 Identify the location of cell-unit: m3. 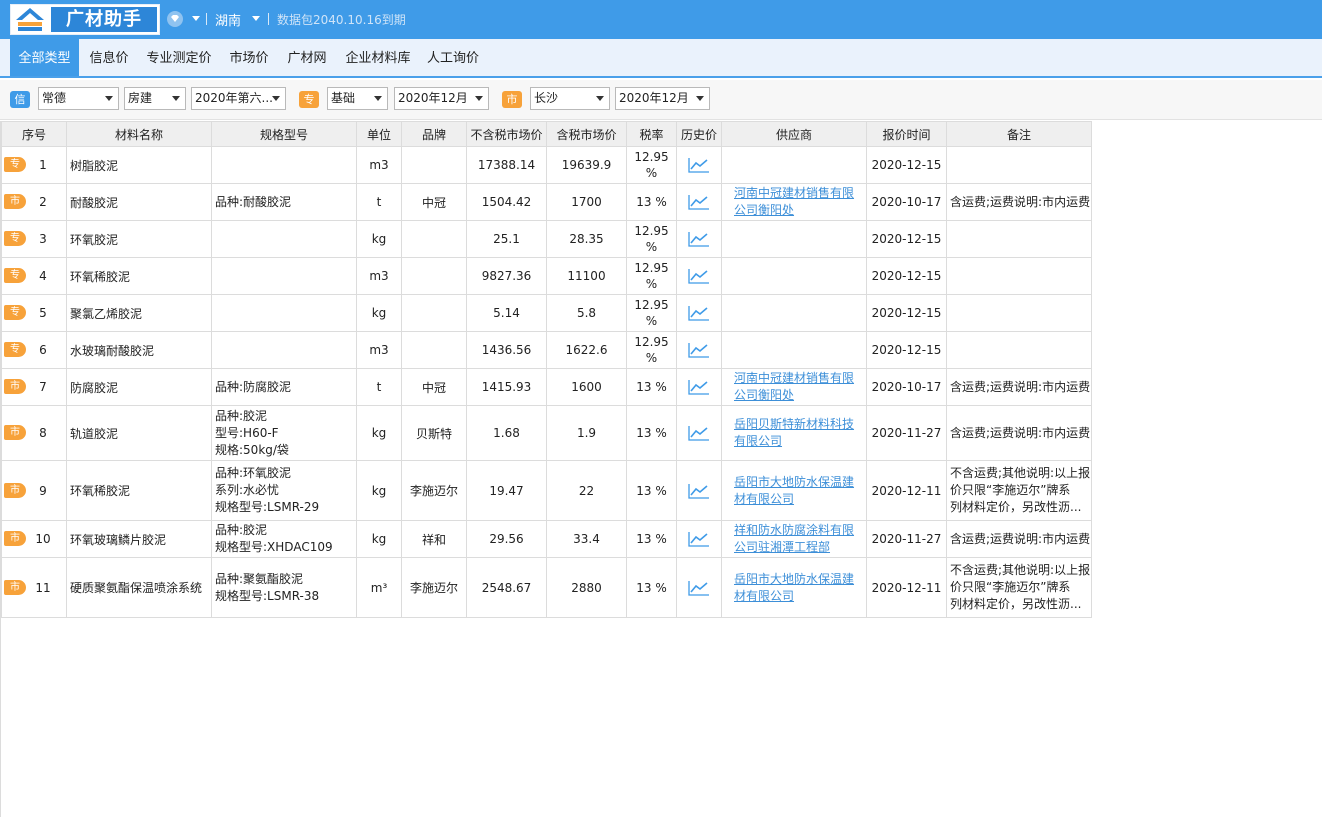
(379, 276).